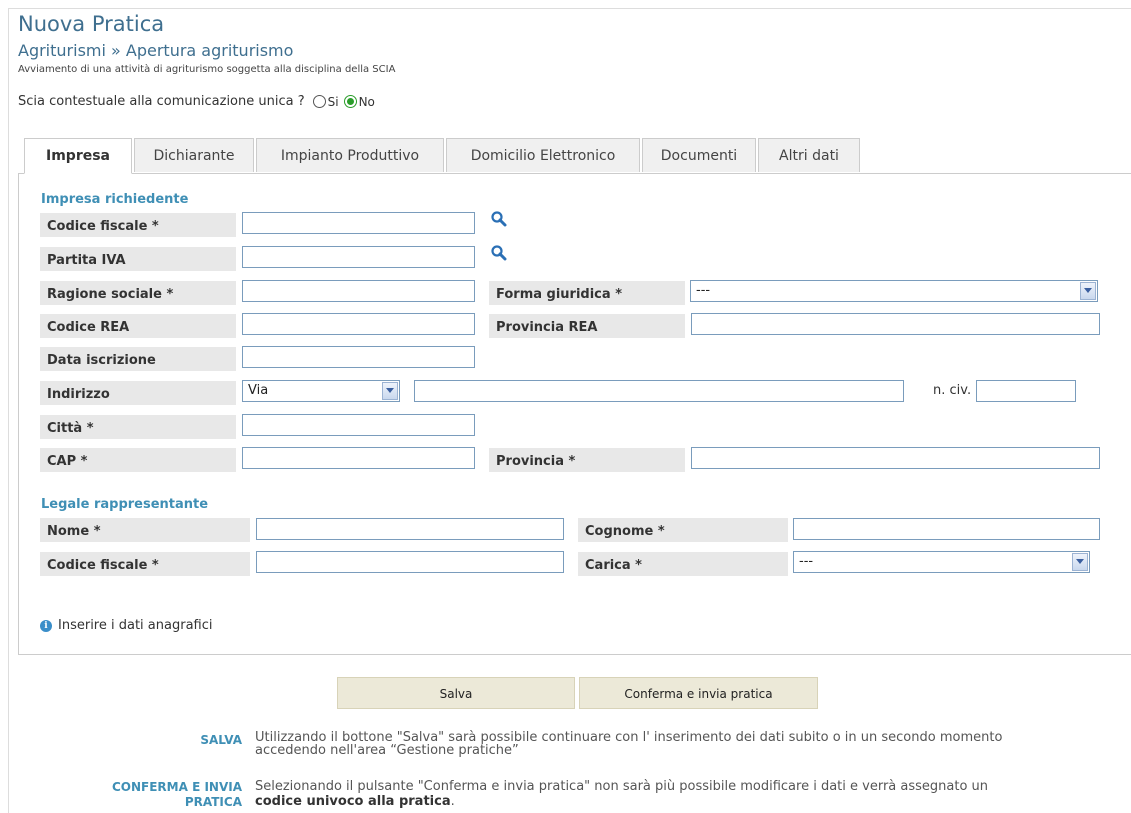 The height and width of the screenshot is (813, 1131). I want to click on help-conferma-line2: codice univoco alla pratica., so click(355, 801).